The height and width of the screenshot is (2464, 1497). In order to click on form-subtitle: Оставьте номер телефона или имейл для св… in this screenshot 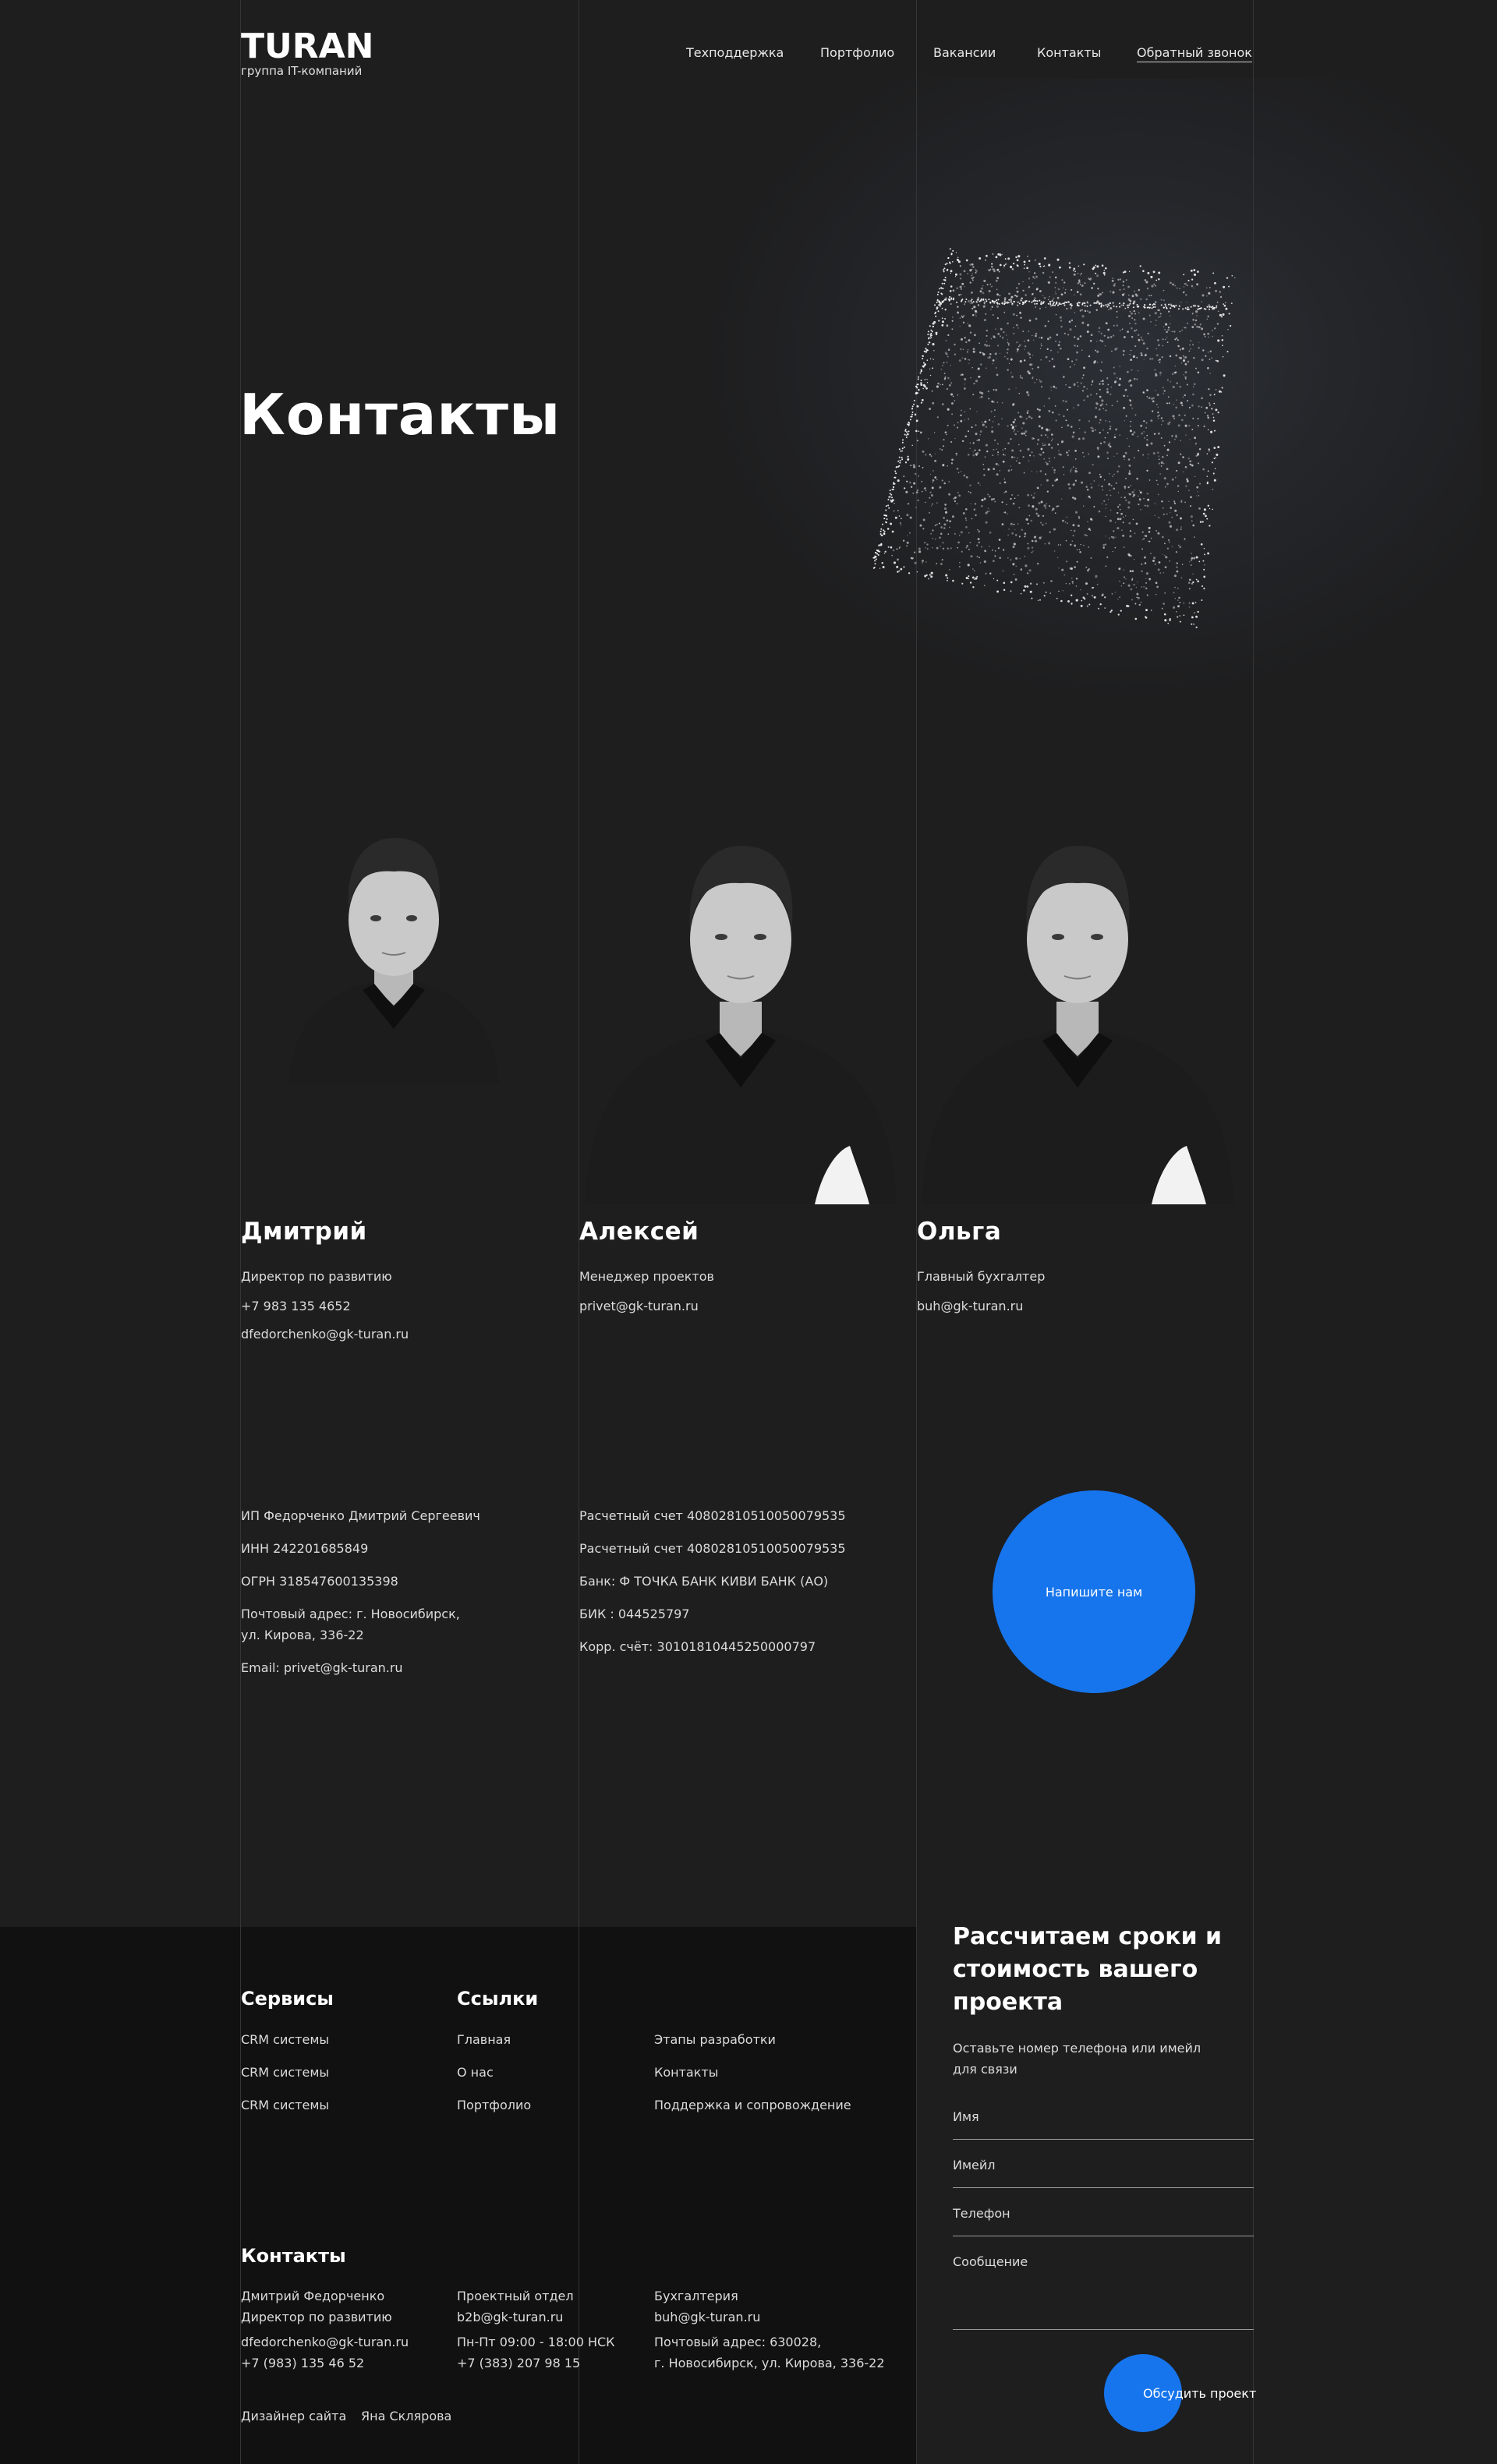, I will do `click(1077, 2059)`.